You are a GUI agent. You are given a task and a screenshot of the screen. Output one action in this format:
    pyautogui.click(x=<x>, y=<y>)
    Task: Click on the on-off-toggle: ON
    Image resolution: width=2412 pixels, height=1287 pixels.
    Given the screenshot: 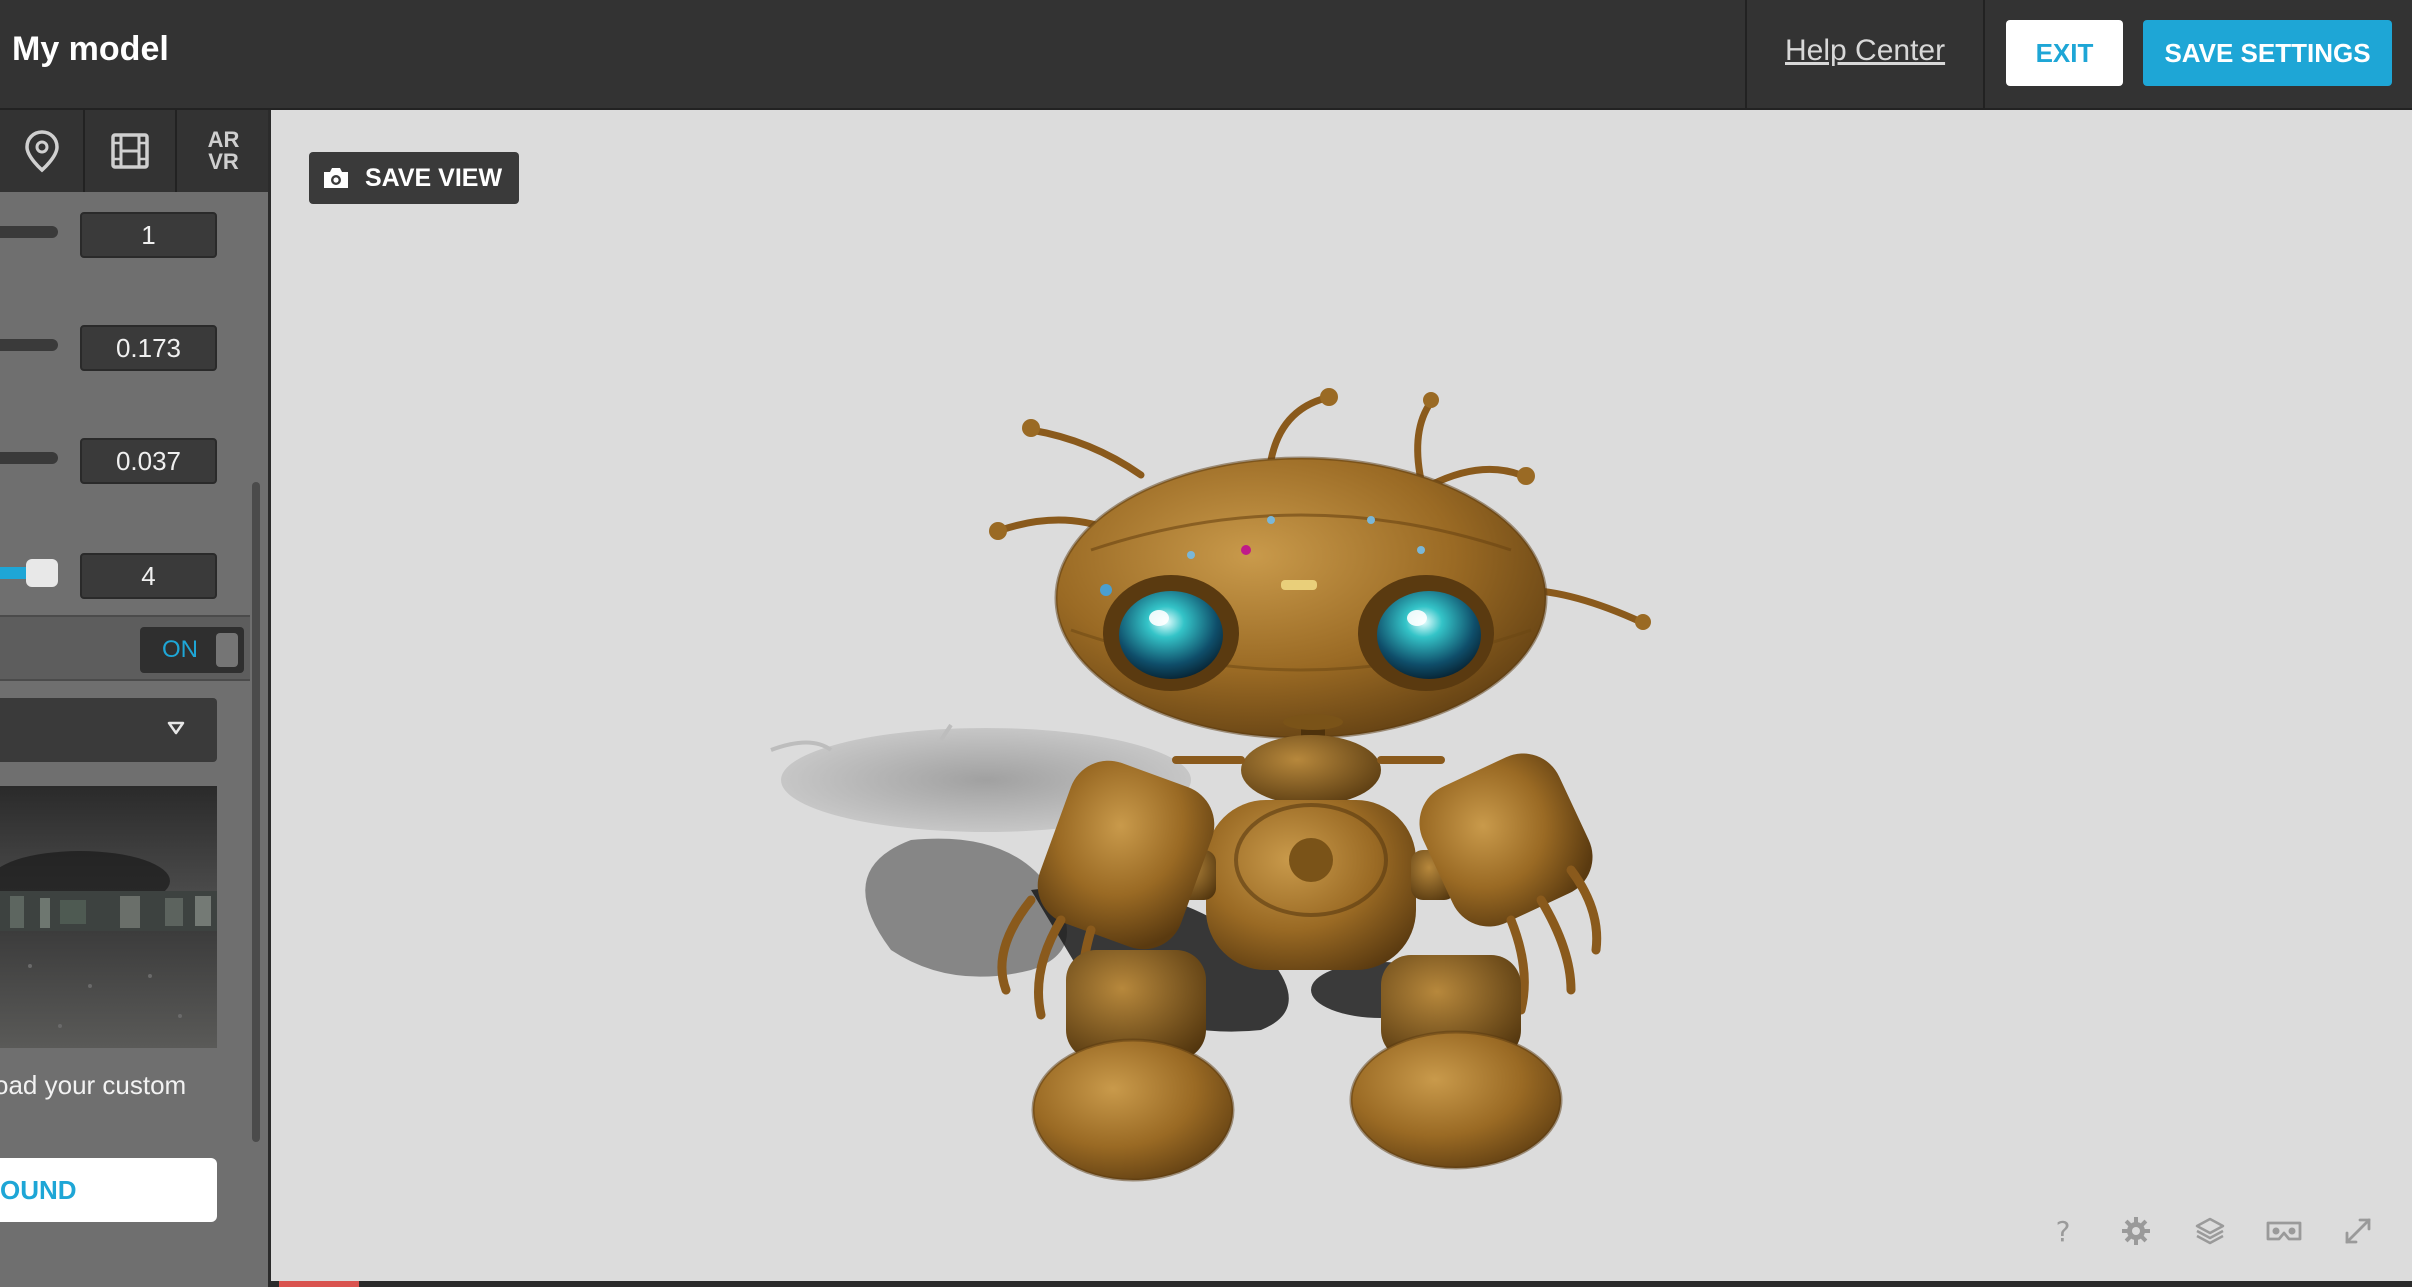 What is the action you would take?
    pyautogui.click(x=192, y=650)
    